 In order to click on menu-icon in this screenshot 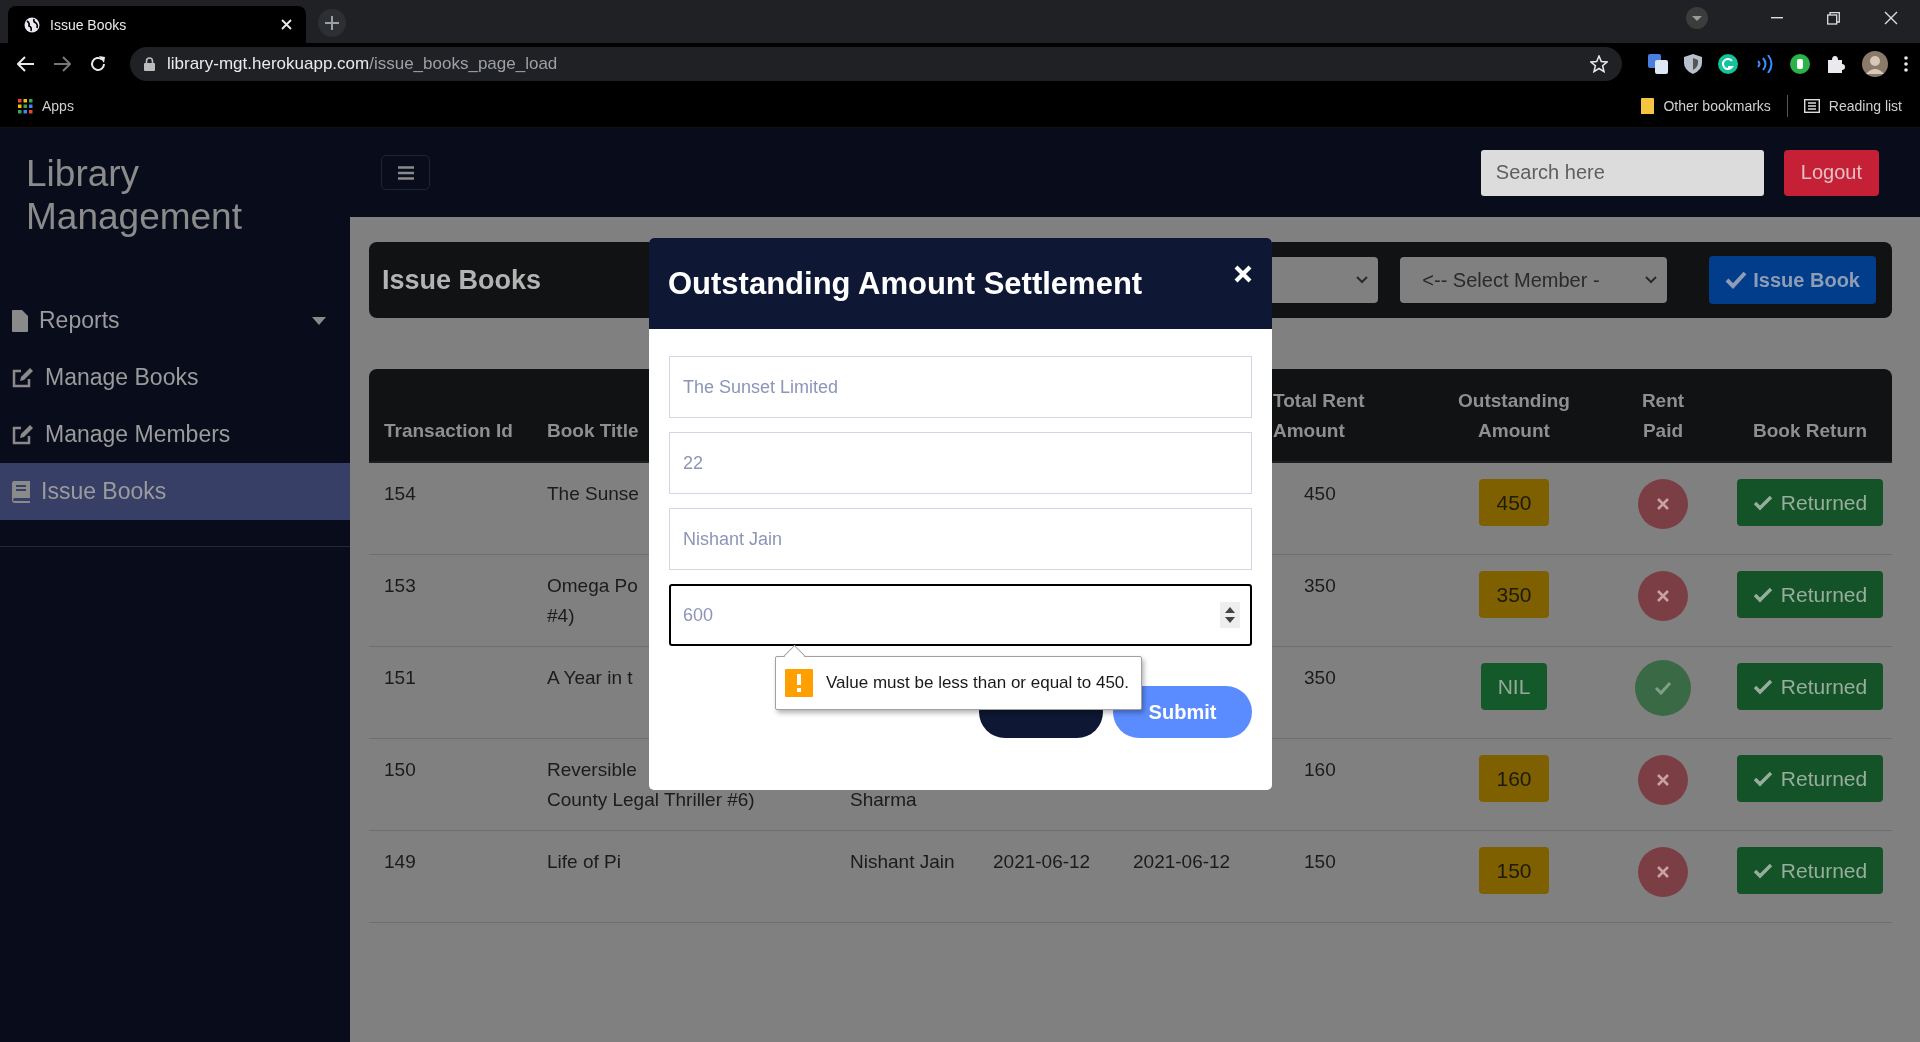, I will do `click(405, 172)`.